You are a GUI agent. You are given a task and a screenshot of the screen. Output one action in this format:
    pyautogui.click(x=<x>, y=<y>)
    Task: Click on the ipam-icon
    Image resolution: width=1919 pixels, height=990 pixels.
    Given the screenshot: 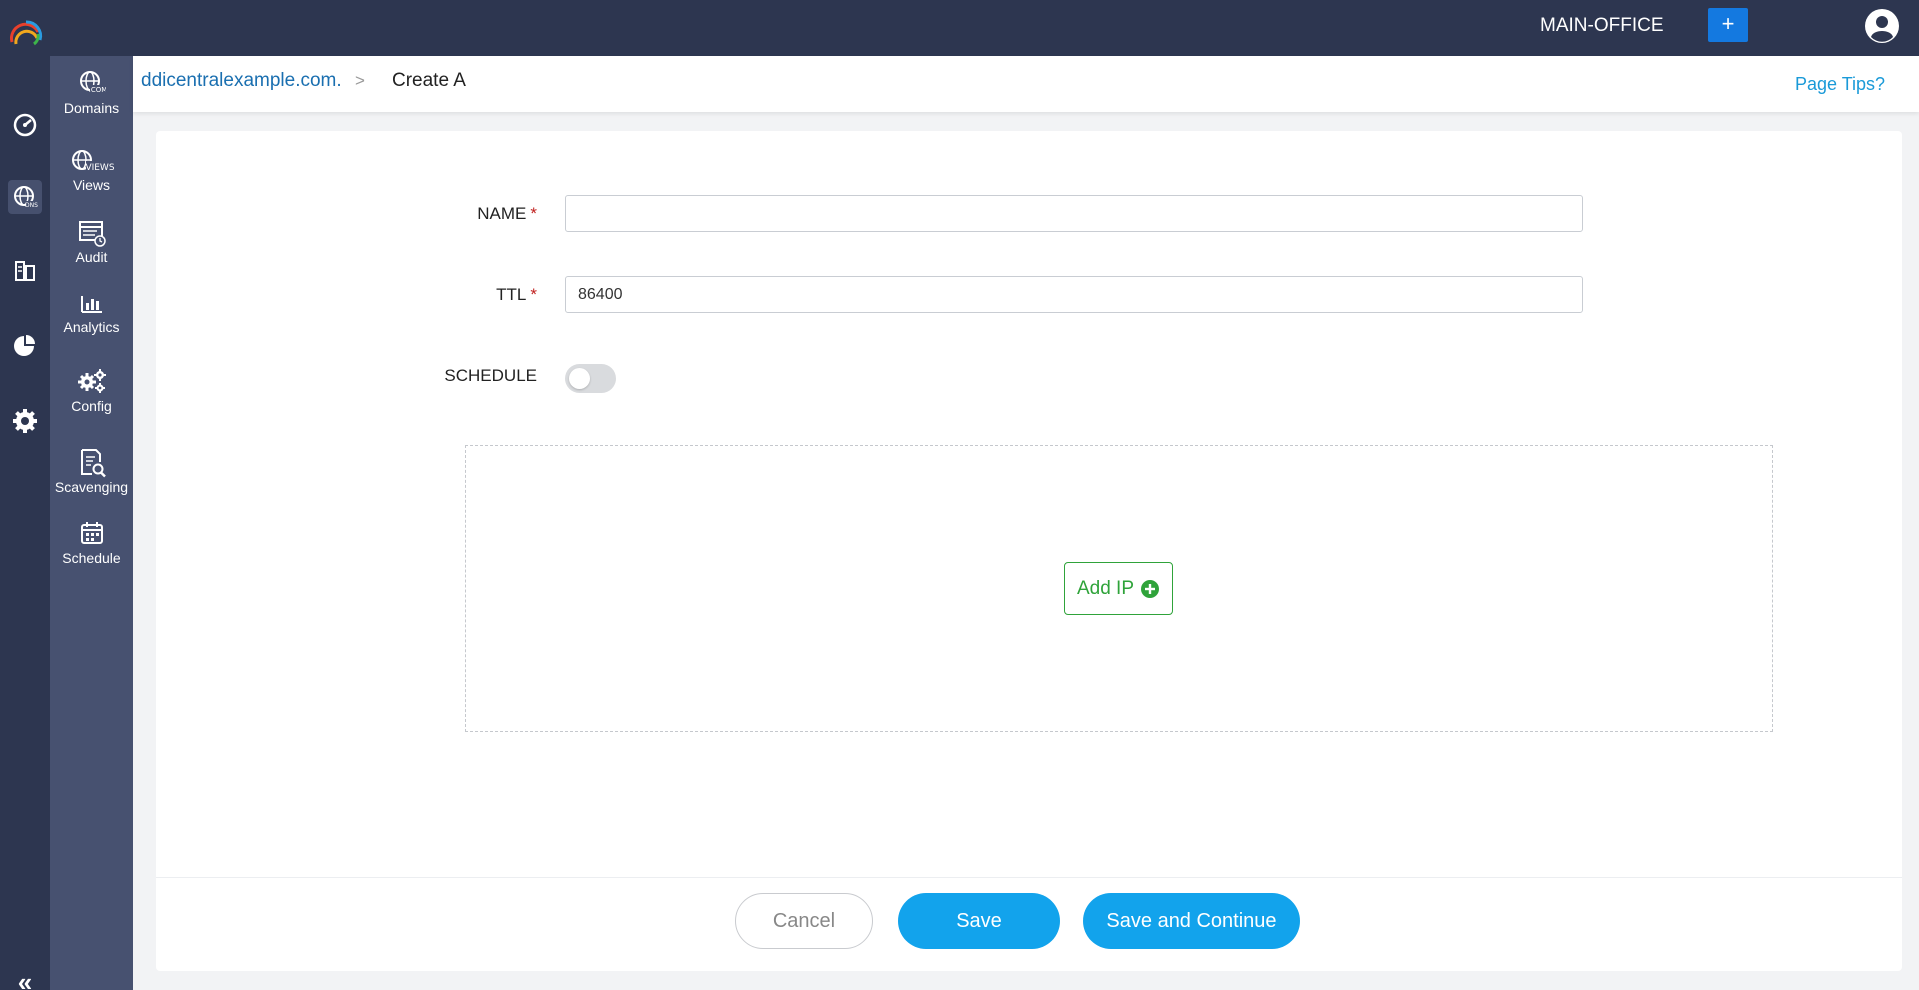 What is the action you would take?
    pyautogui.click(x=25, y=271)
    